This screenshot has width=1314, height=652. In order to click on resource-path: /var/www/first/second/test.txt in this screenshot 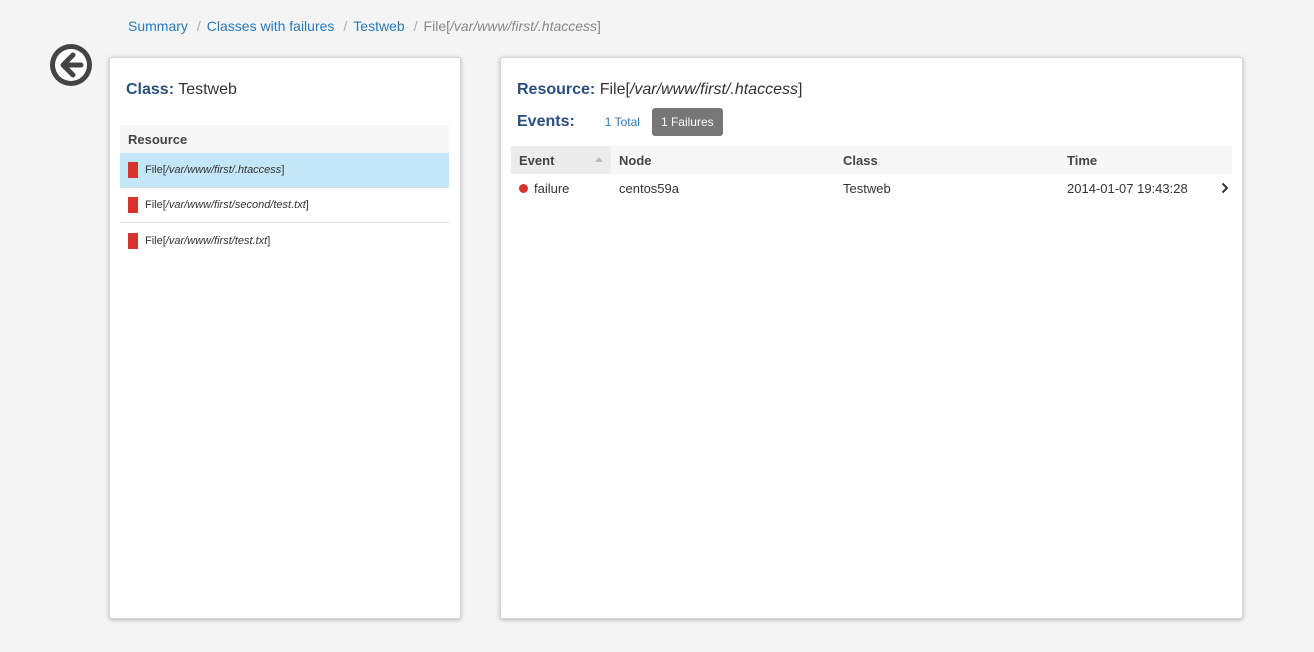, I will do `click(235, 205)`.